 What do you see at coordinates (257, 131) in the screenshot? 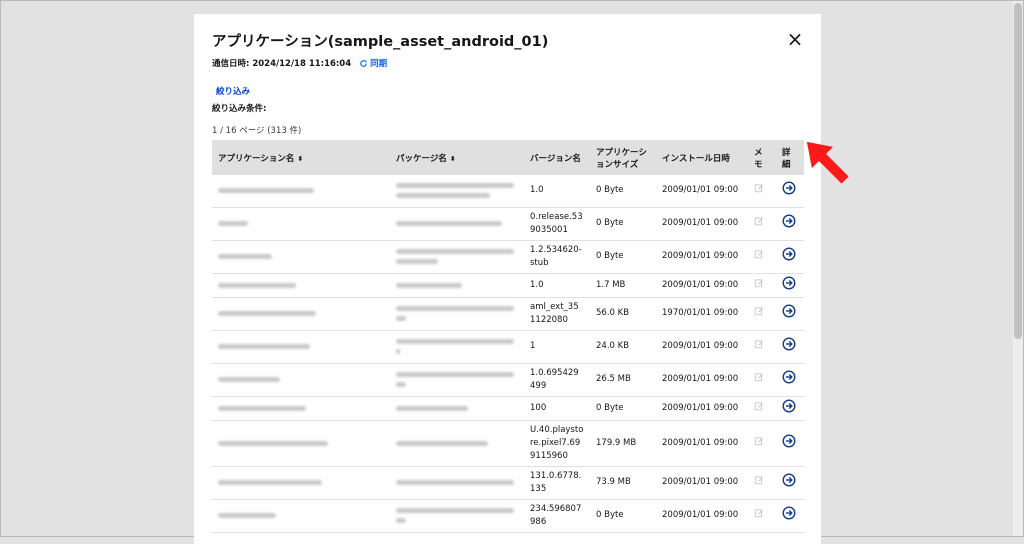
I see `page-info: 1 / 16 ページ (313 件)` at bounding box center [257, 131].